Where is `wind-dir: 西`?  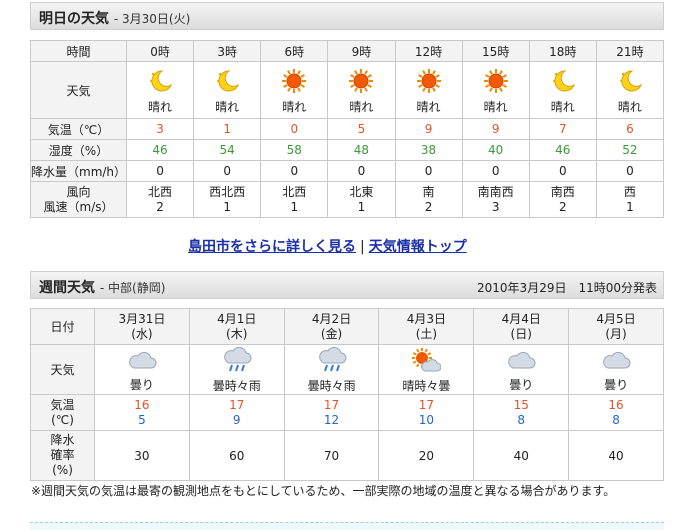 wind-dir: 西 is located at coordinates (629, 191).